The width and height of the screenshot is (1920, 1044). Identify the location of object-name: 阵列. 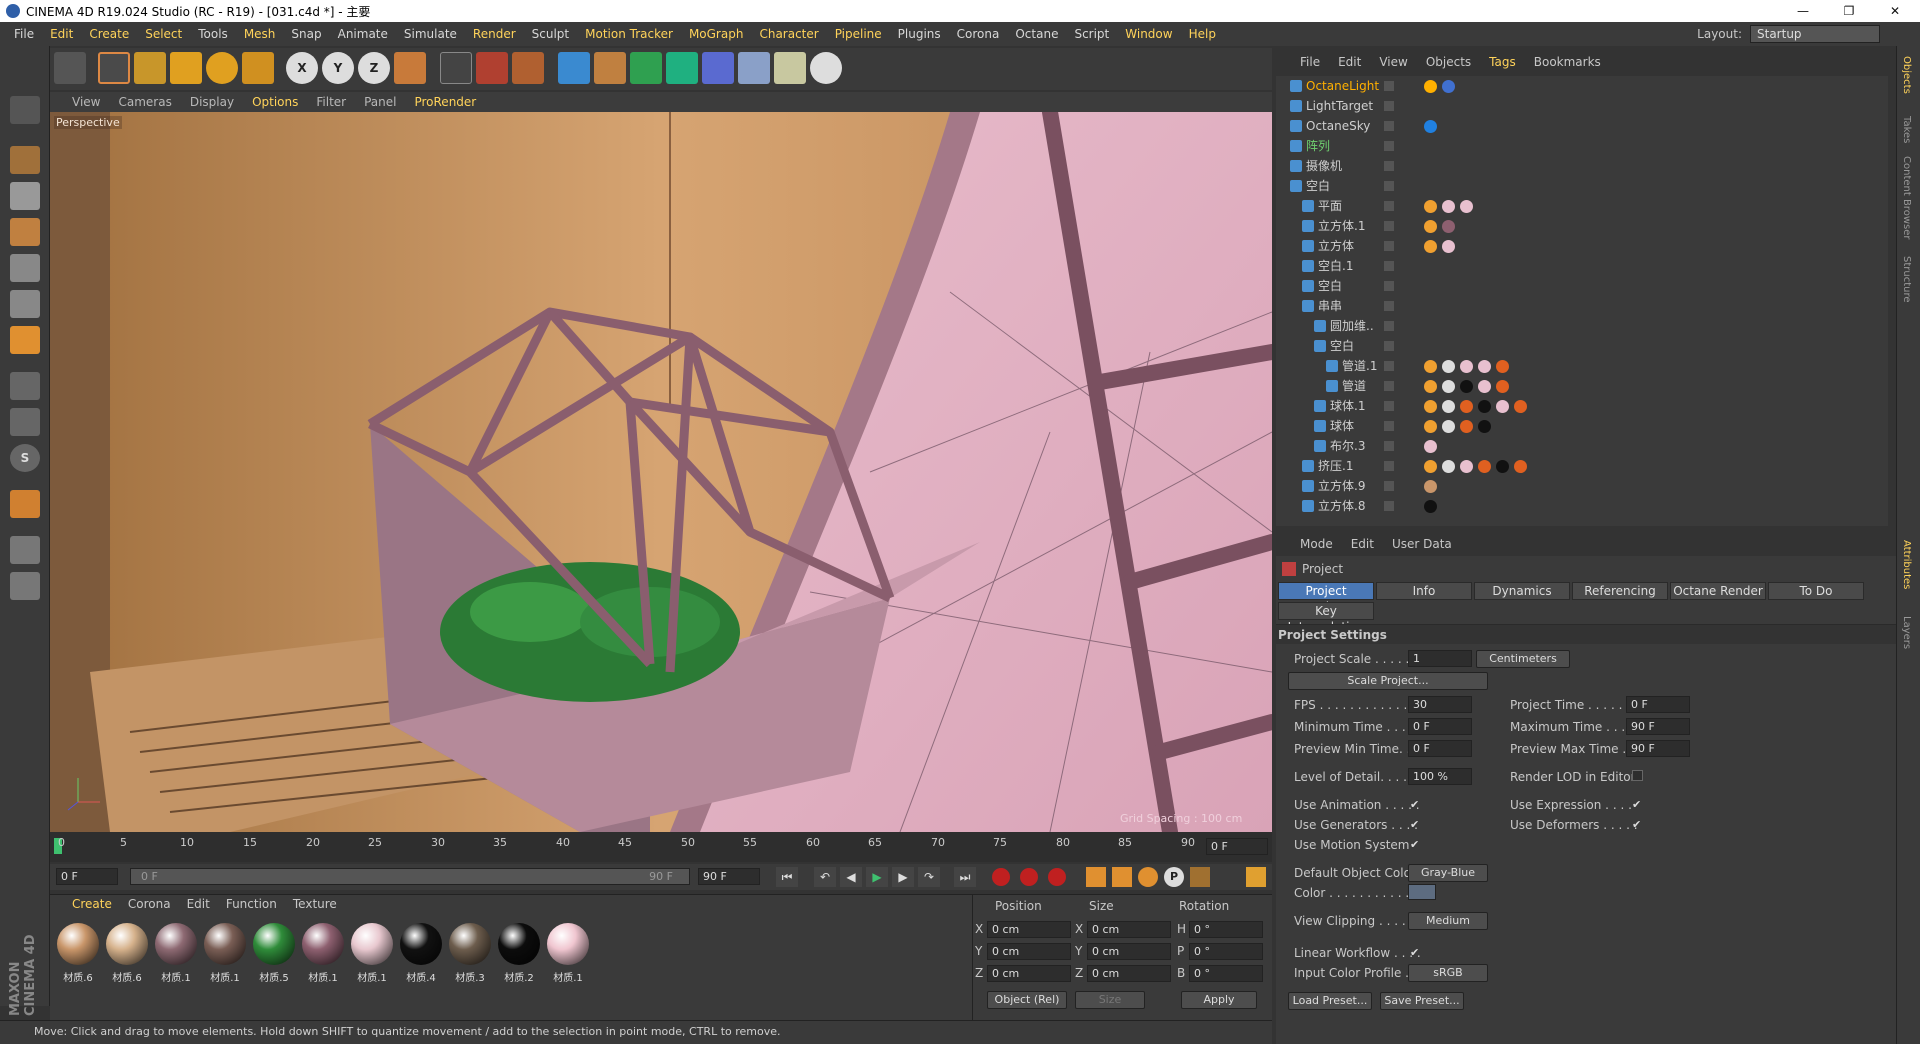
(1318, 146).